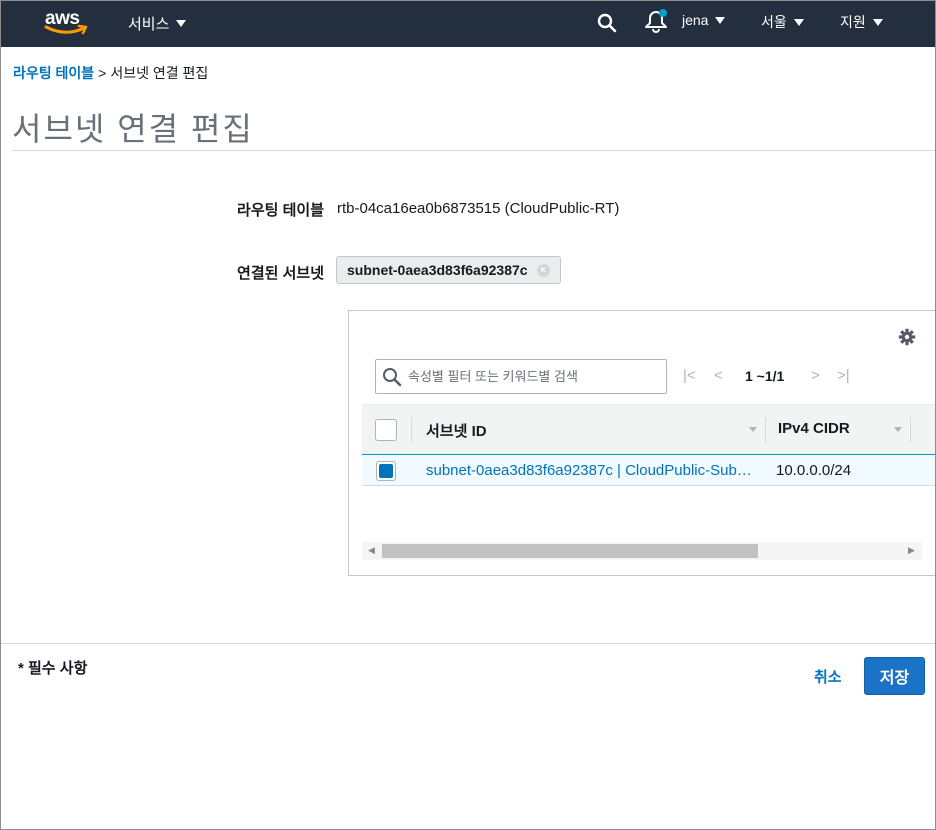 This screenshot has width=936, height=830. I want to click on route-table-value: rtb-04ca16ea0b6873515 (CloudPublic-RT), so click(478, 208).